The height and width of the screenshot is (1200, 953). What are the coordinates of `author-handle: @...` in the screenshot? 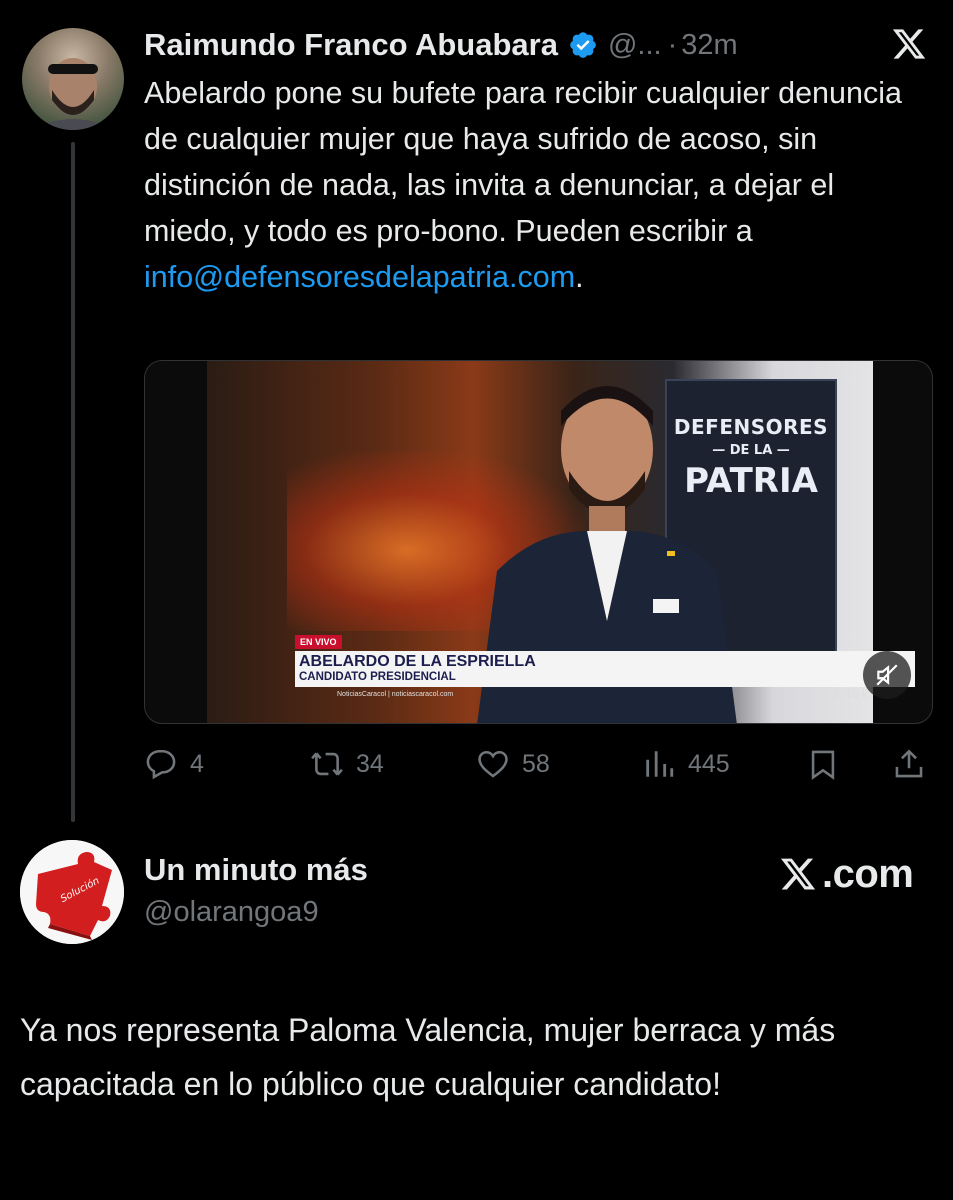 It's located at (635, 45).